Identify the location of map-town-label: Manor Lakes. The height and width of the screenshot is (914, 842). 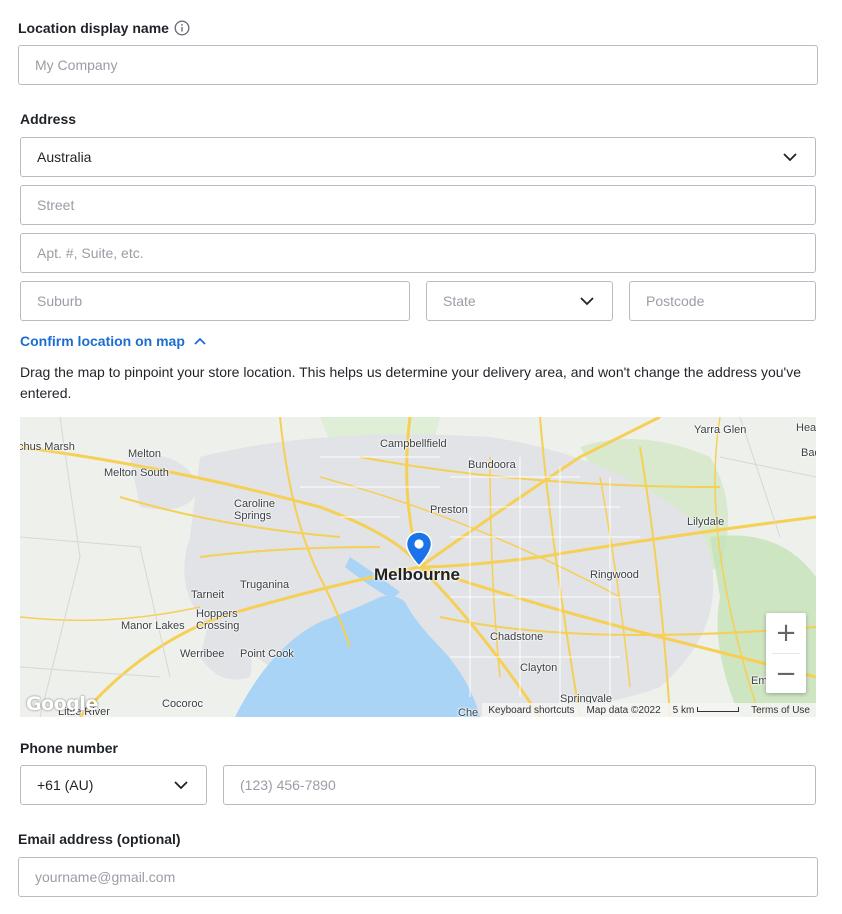
(153, 626).